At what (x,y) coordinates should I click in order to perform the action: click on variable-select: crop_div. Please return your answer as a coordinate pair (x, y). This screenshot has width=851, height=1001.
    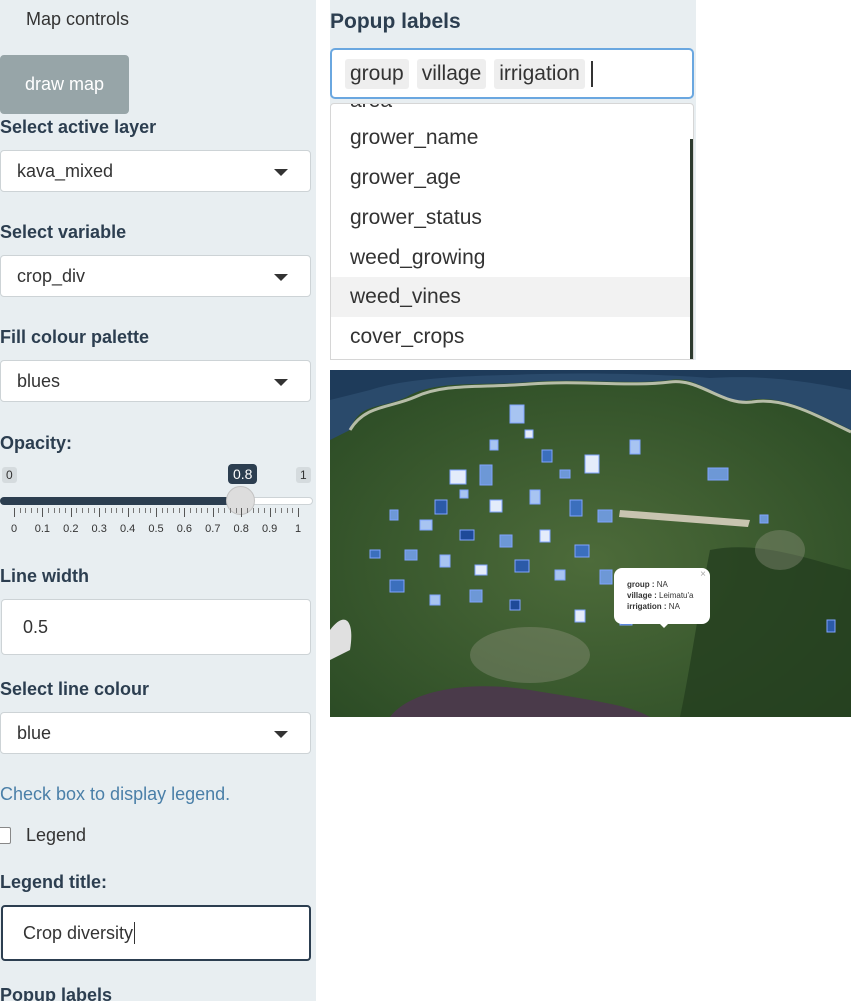
    Looking at the image, I should click on (155, 276).